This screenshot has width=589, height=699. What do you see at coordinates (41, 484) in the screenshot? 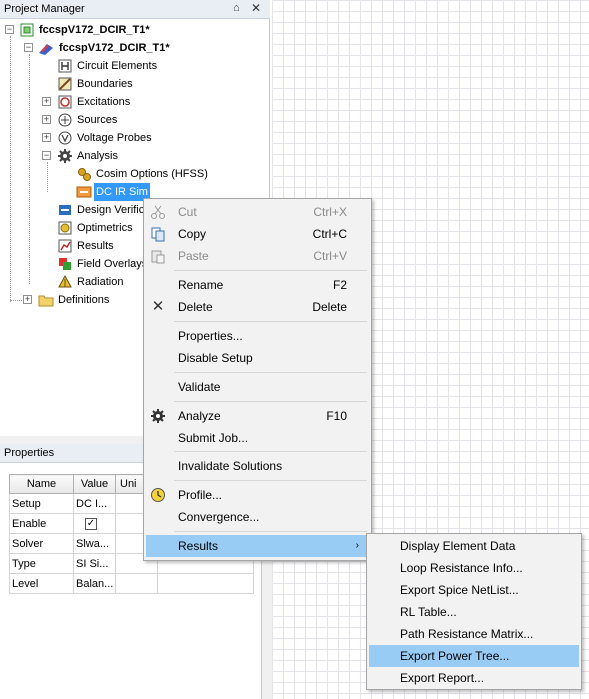
I see `column-header-name: Name` at bounding box center [41, 484].